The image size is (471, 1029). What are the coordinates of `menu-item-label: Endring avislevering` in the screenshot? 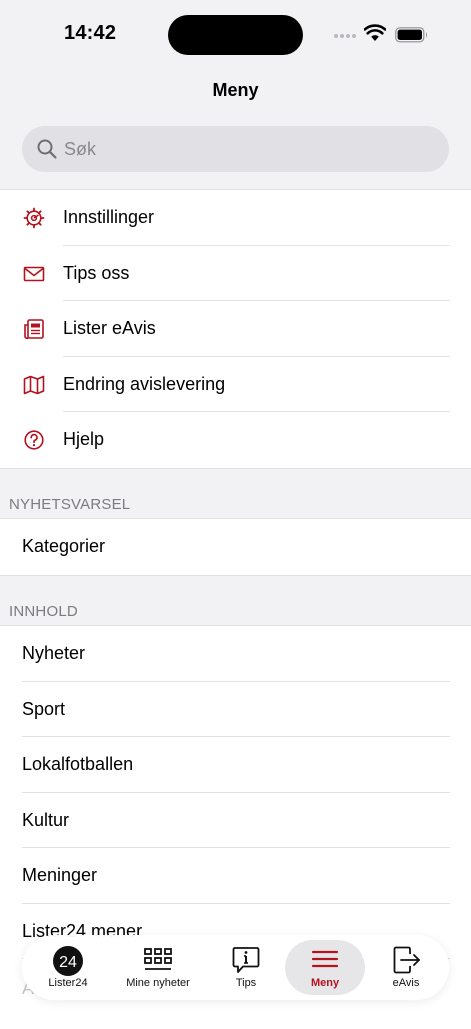 It's located at (144, 383).